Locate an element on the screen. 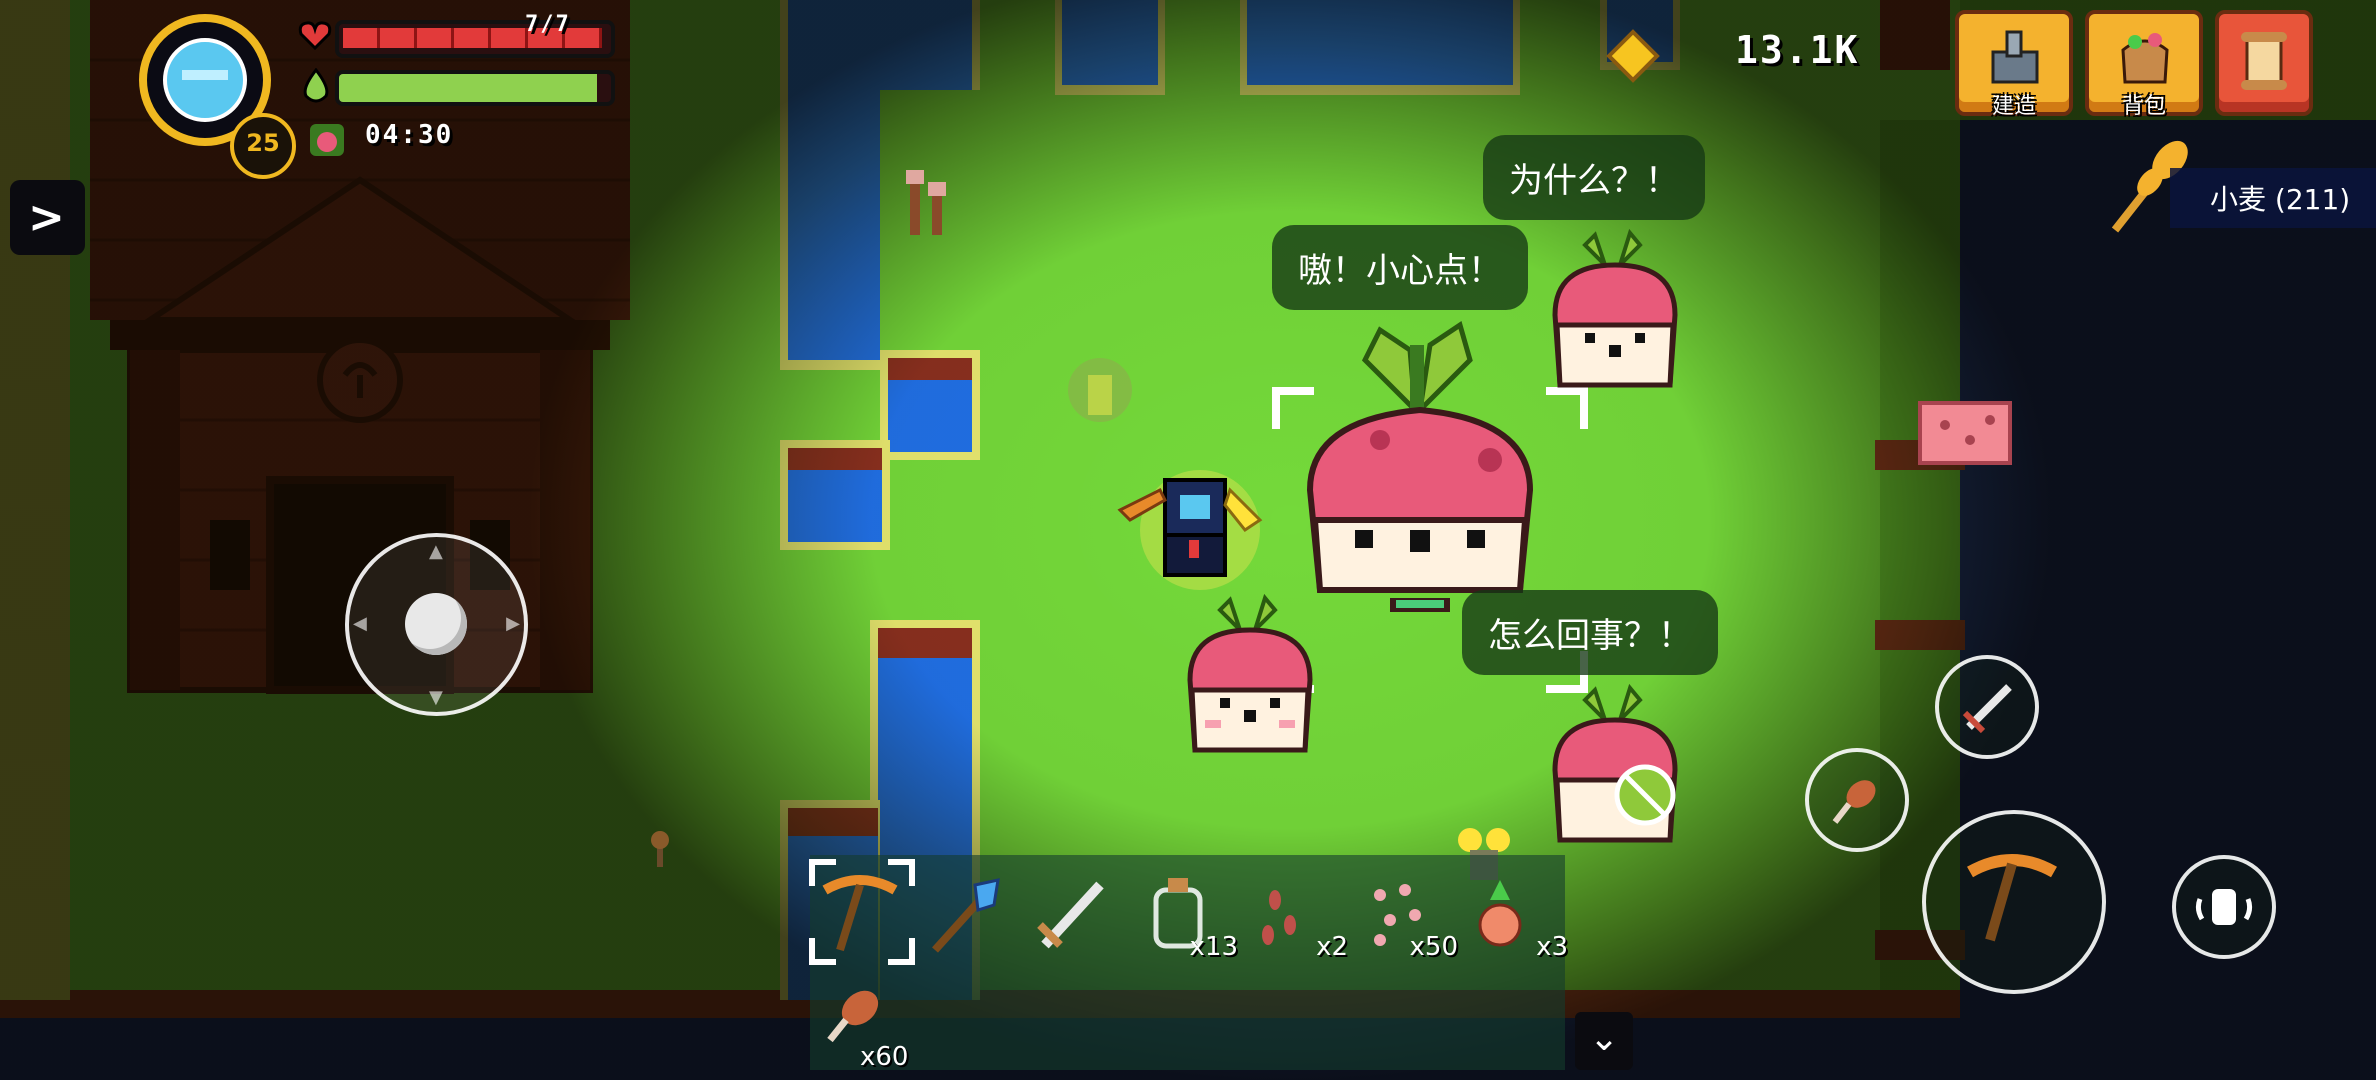 This screenshot has height=1080, width=2376. speech-bubble-why: 为什么？！ is located at coordinates (1594, 177).